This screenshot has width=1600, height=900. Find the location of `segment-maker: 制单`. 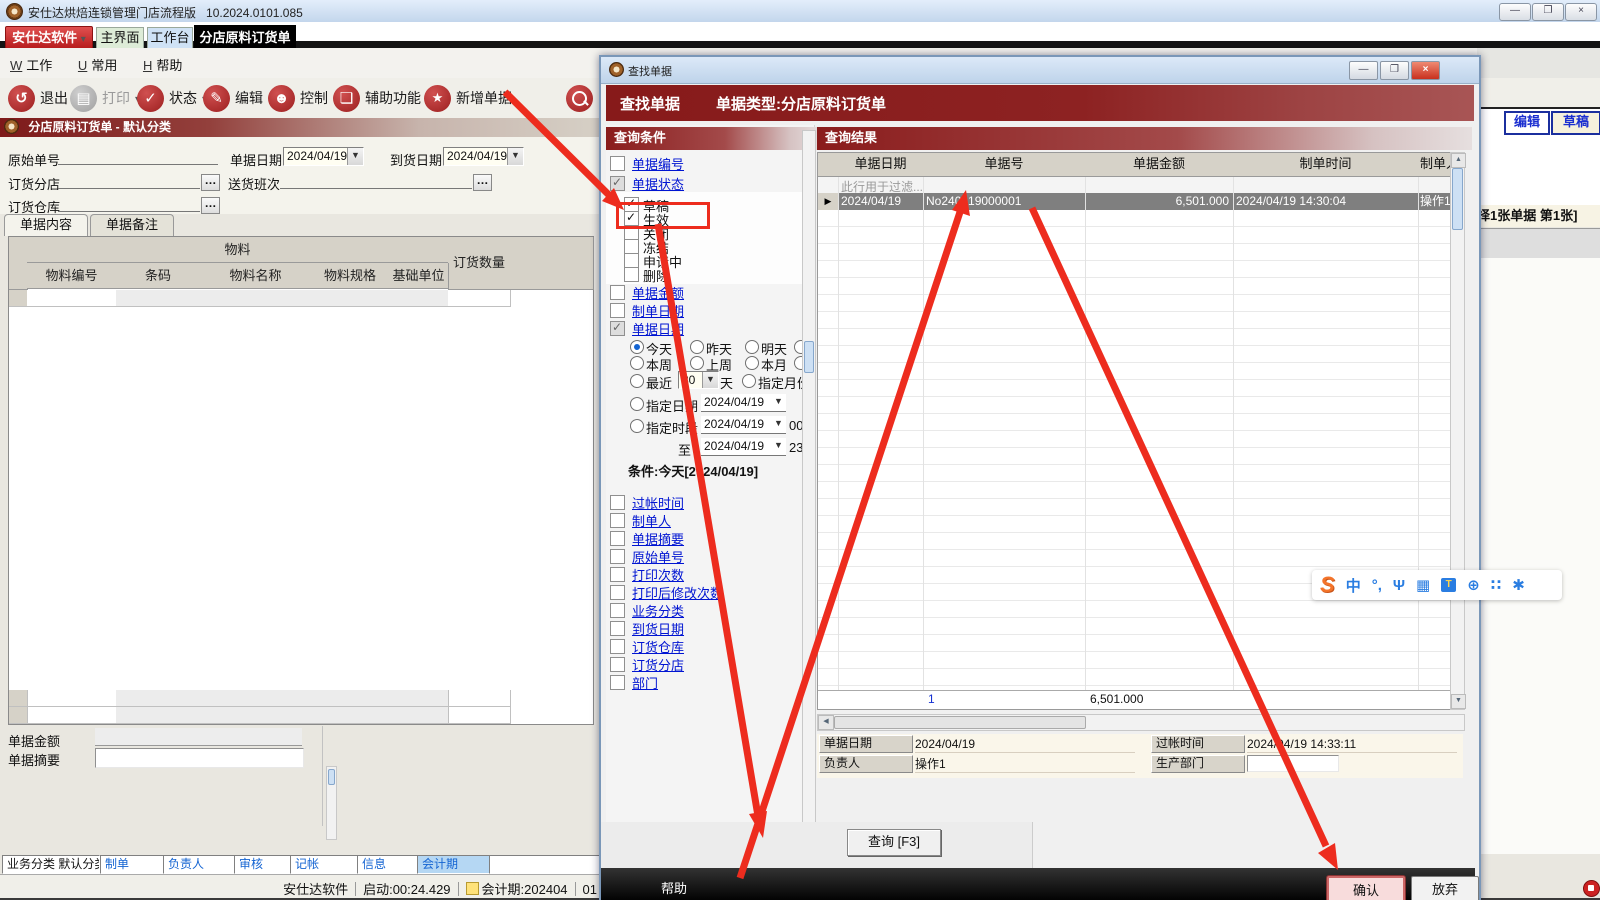

segment-maker: 制单 is located at coordinates (132, 864).